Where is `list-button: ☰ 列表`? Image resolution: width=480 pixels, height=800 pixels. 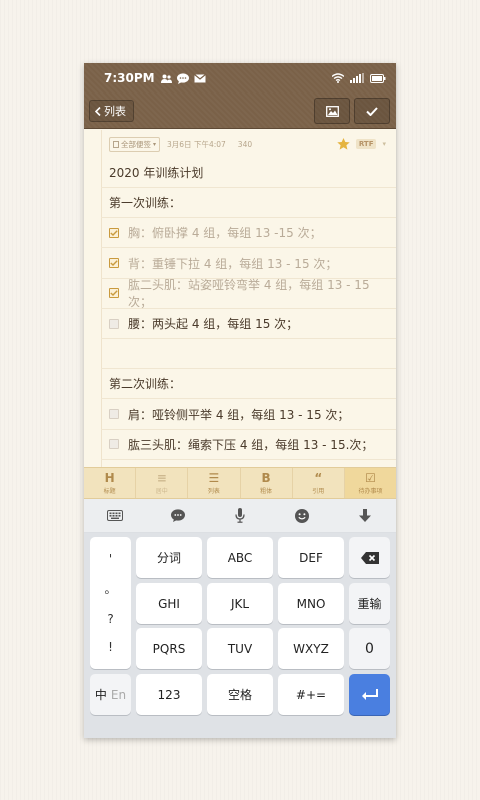
list-button: ☰ 列表 is located at coordinates (214, 483).